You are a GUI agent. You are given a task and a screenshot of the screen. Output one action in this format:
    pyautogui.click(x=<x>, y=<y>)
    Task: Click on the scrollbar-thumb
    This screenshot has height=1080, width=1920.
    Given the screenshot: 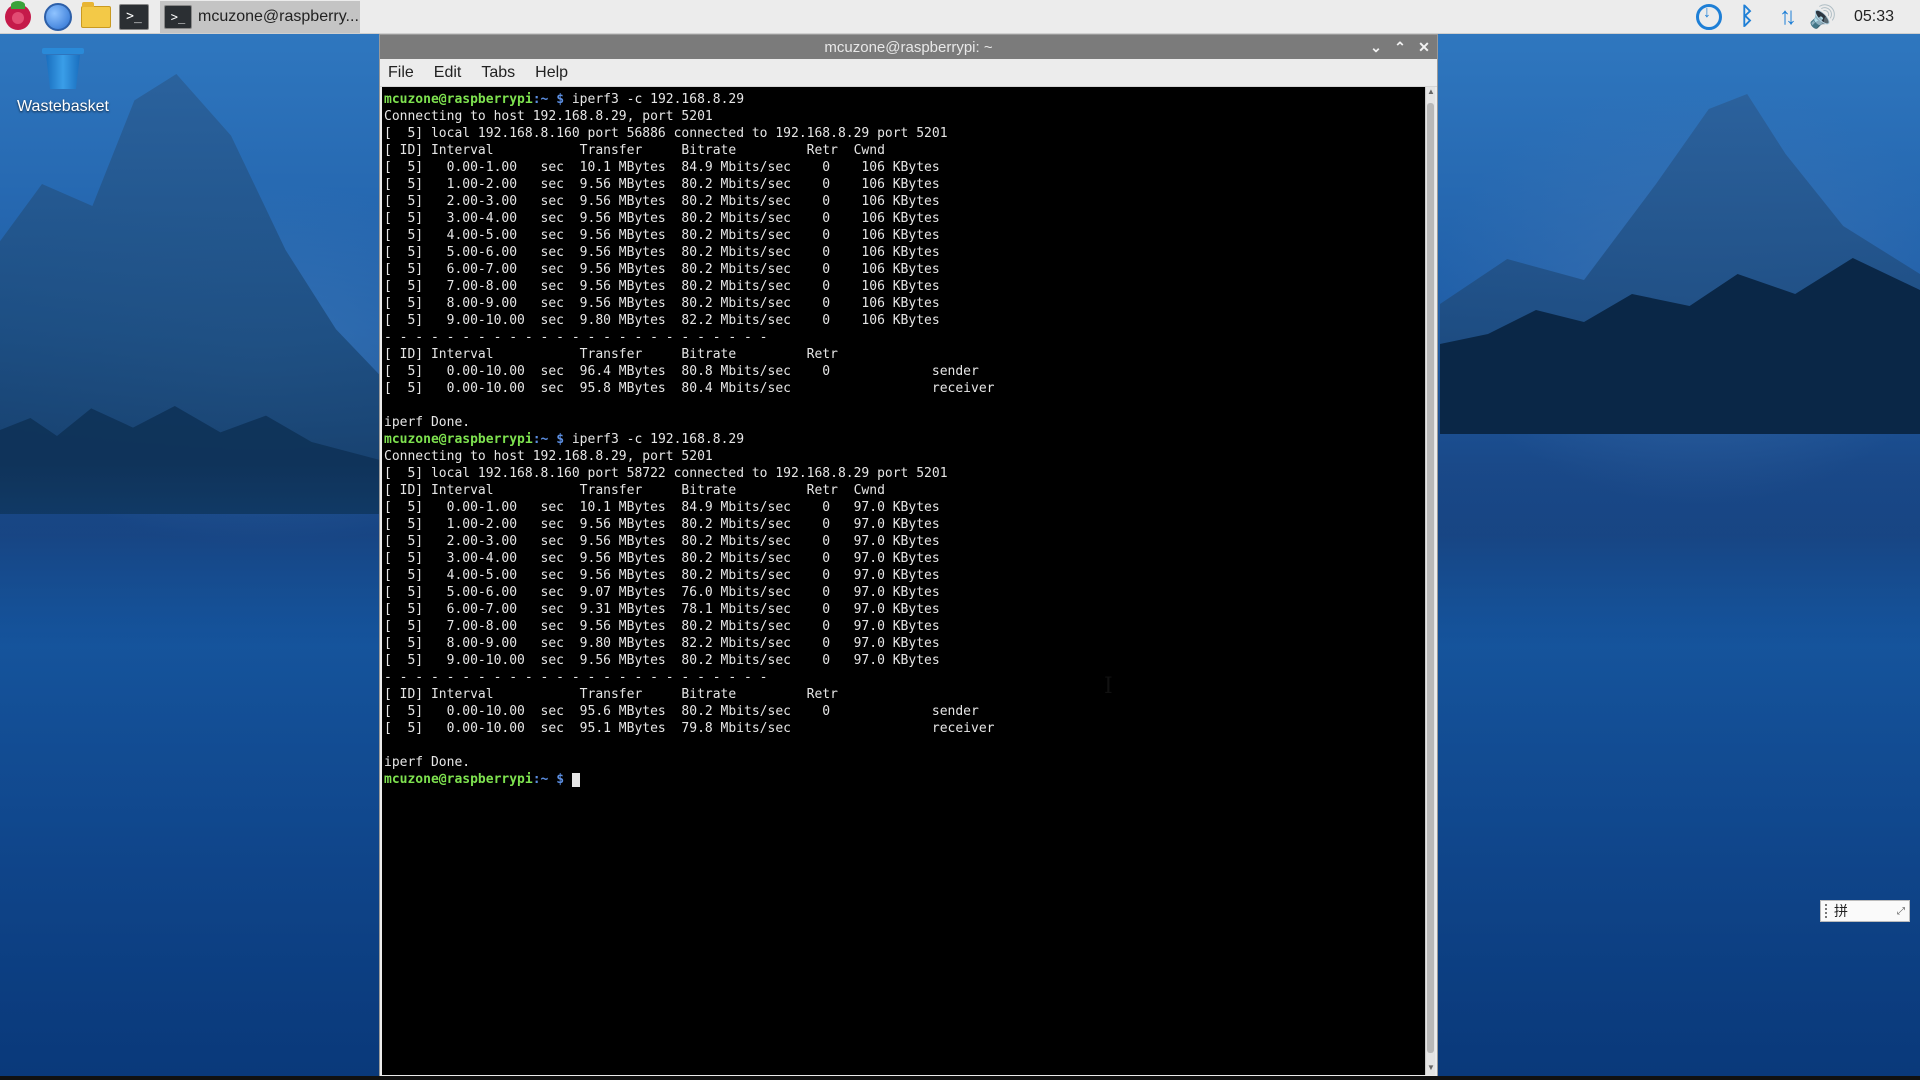 What is the action you would take?
    pyautogui.click(x=1430, y=578)
    